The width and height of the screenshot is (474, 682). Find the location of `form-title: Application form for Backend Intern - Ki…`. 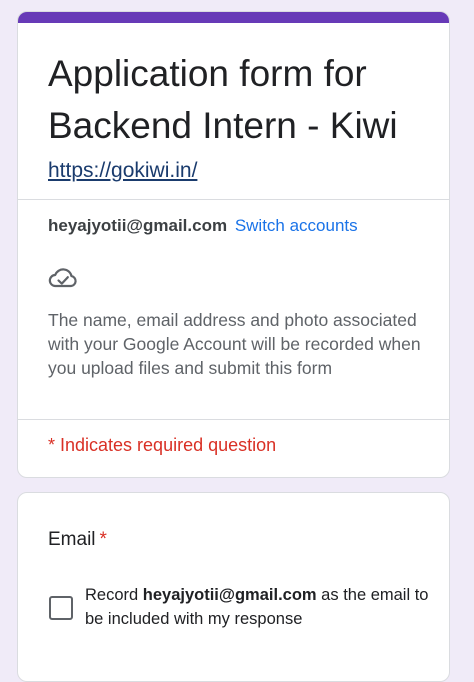

form-title: Application form for Backend Intern - Ki… is located at coordinates (223, 99).